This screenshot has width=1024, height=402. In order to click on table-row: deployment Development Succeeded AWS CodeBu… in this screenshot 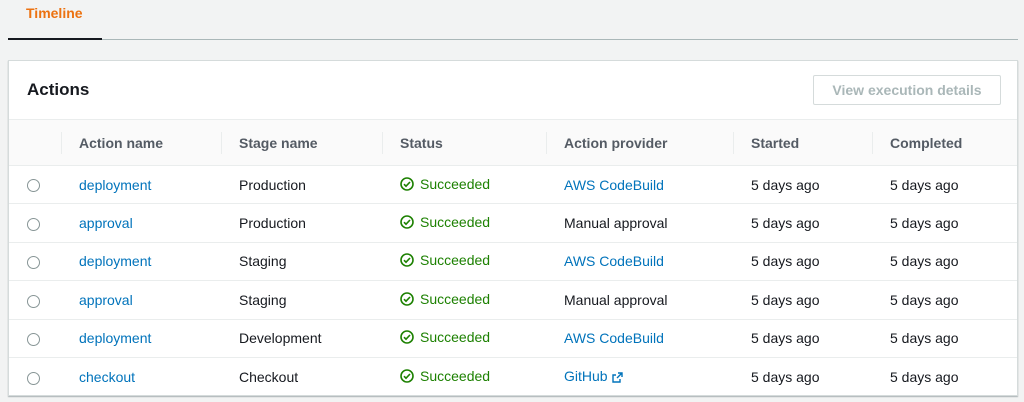, I will do `click(513, 338)`.